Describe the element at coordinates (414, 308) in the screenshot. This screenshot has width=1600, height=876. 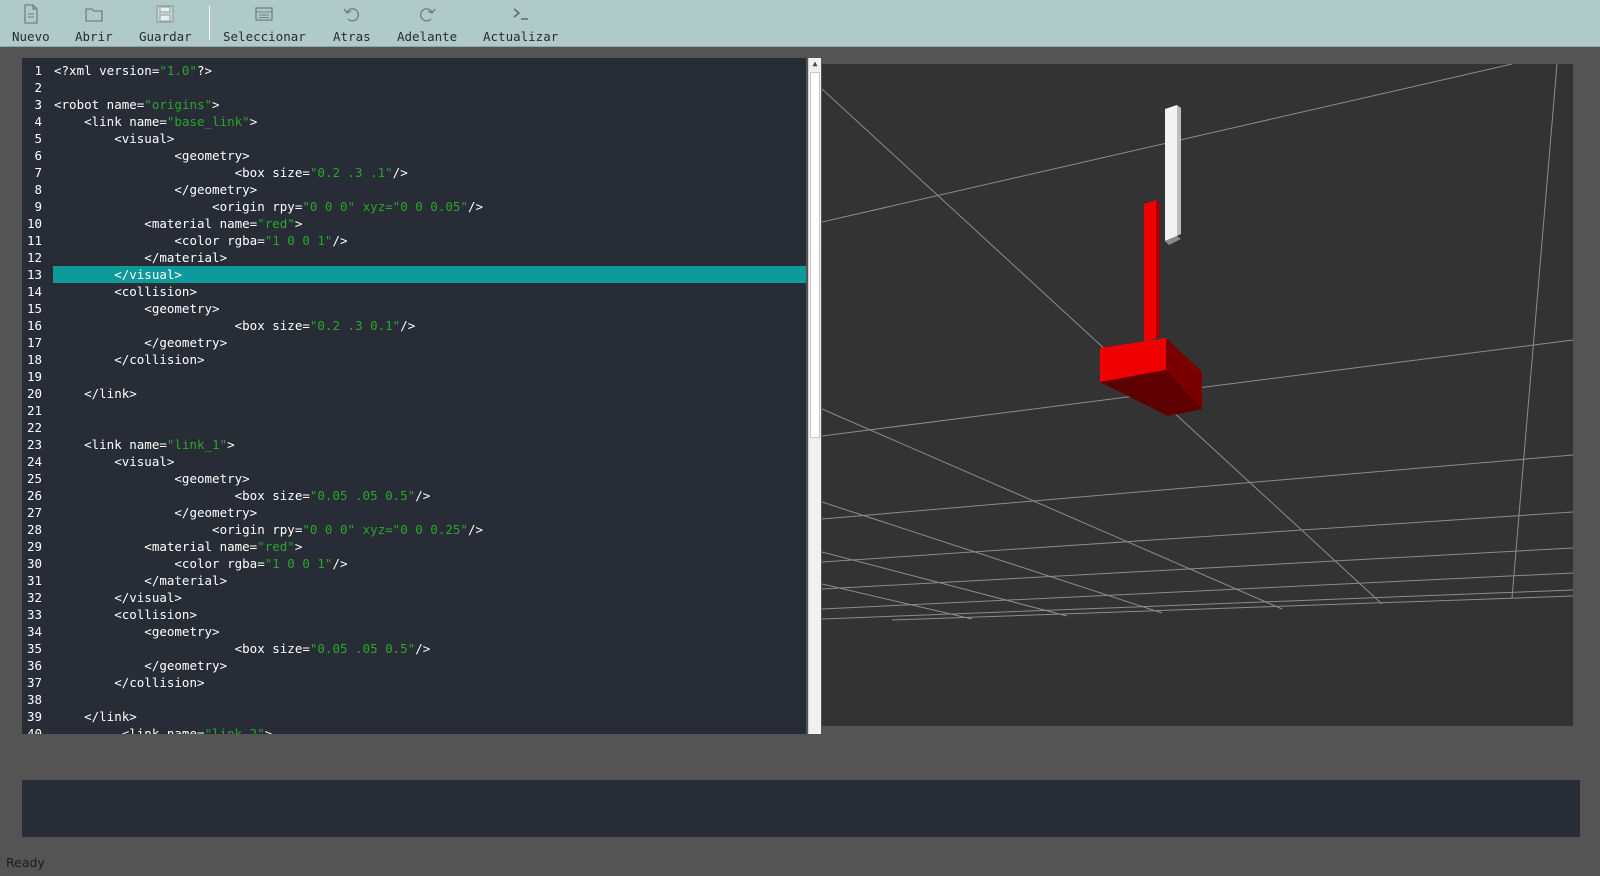
I see `code-line: 15 <geometry>` at that location.